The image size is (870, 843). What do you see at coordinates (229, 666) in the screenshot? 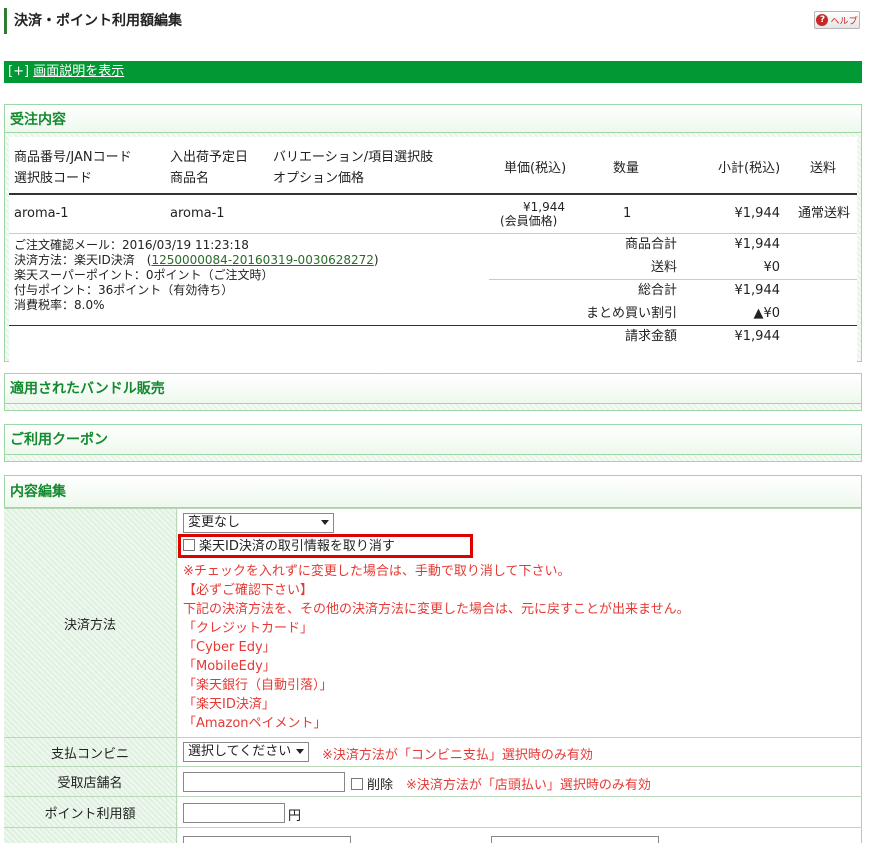
I see `note-mobile-edy: 「MobileEdy」` at bounding box center [229, 666].